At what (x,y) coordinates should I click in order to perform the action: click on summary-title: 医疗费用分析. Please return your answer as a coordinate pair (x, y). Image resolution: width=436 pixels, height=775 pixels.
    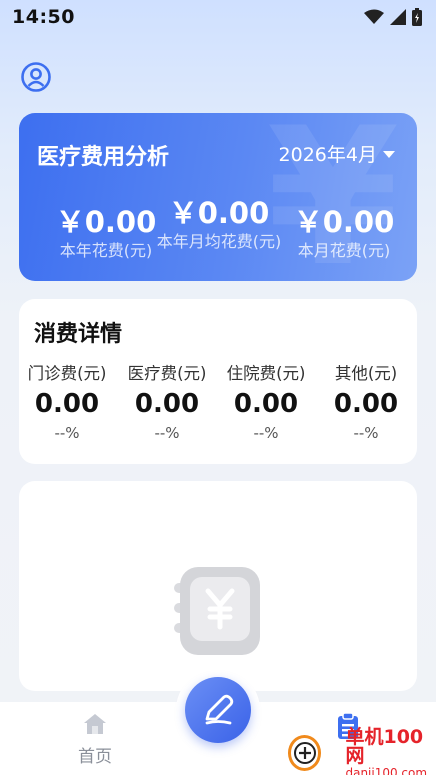
    Looking at the image, I should click on (103, 157).